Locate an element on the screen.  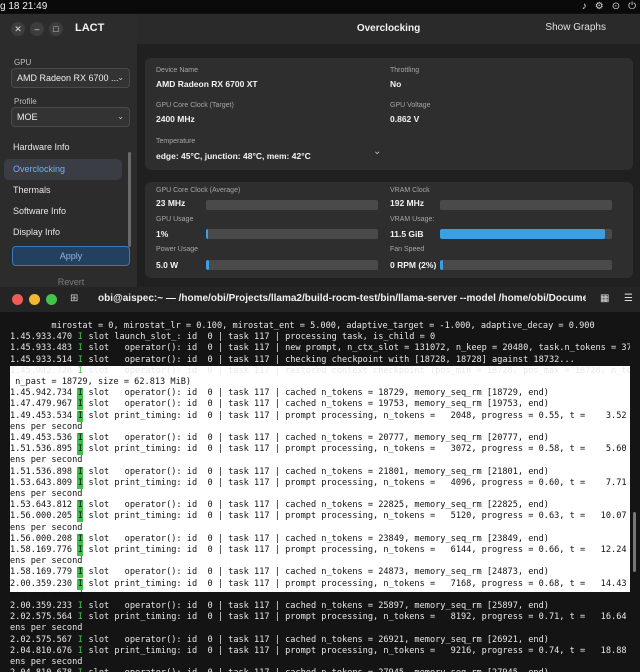
log-timestamp: 1.53.643.812 is located at coordinates (41, 505).